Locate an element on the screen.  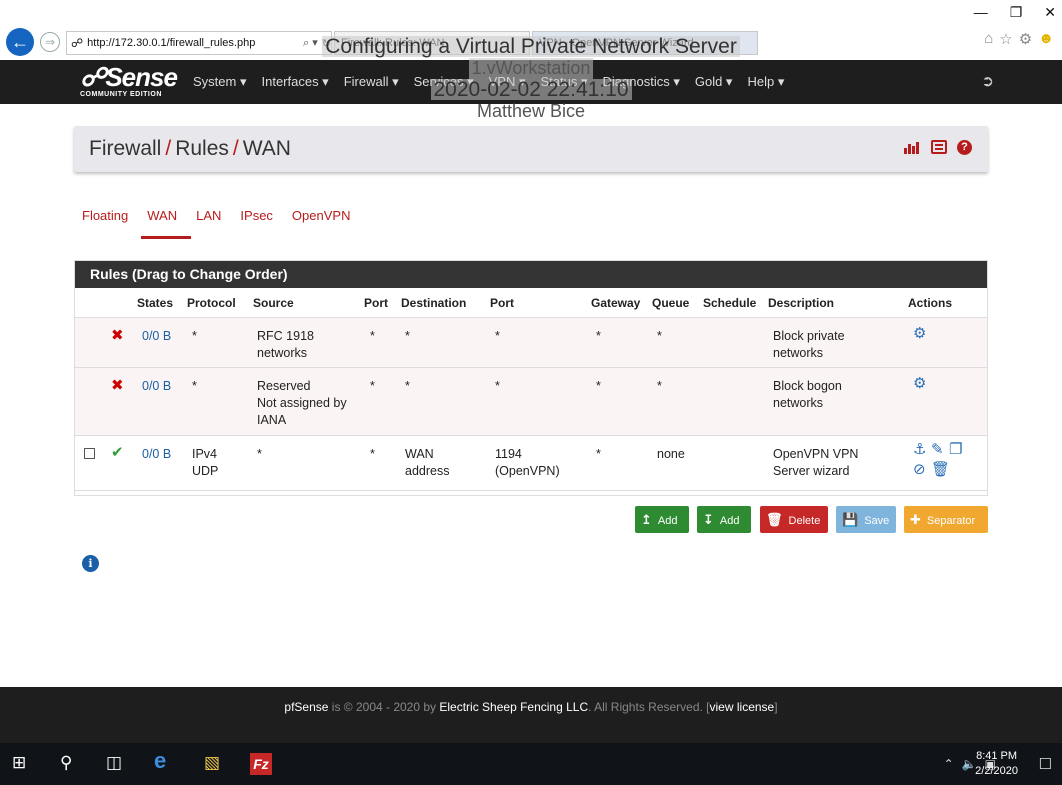
menu-vpn: VPN ▾ is located at coordinates (507, 82).